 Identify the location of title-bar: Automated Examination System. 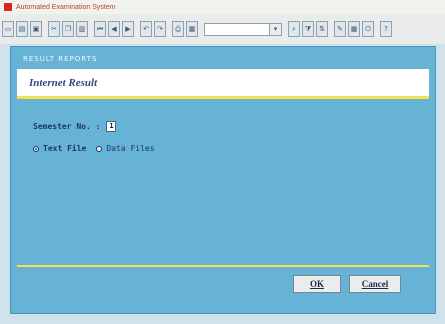
(222, 7).